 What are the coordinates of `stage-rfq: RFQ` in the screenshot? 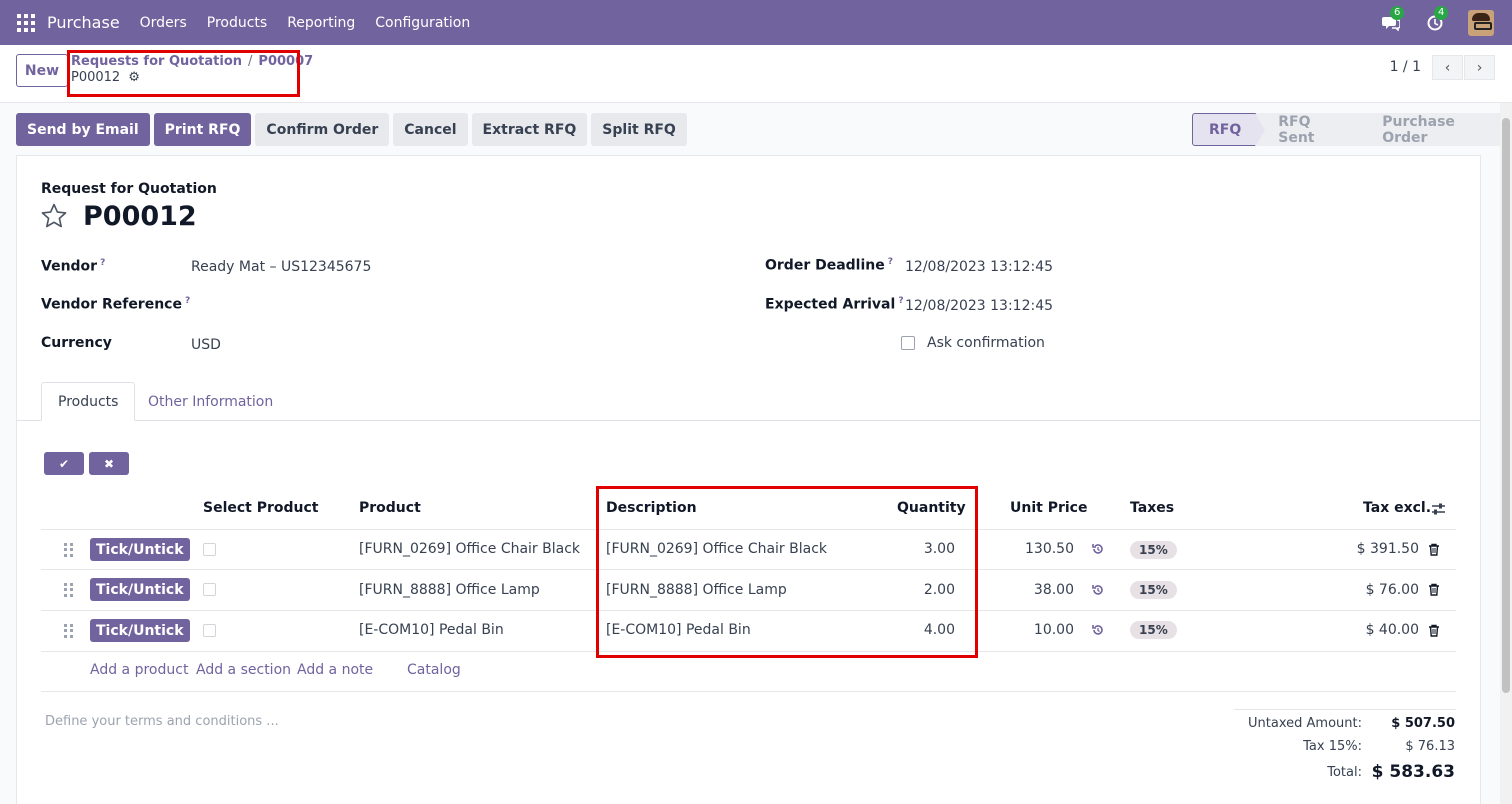 It's located at (1229, 130).